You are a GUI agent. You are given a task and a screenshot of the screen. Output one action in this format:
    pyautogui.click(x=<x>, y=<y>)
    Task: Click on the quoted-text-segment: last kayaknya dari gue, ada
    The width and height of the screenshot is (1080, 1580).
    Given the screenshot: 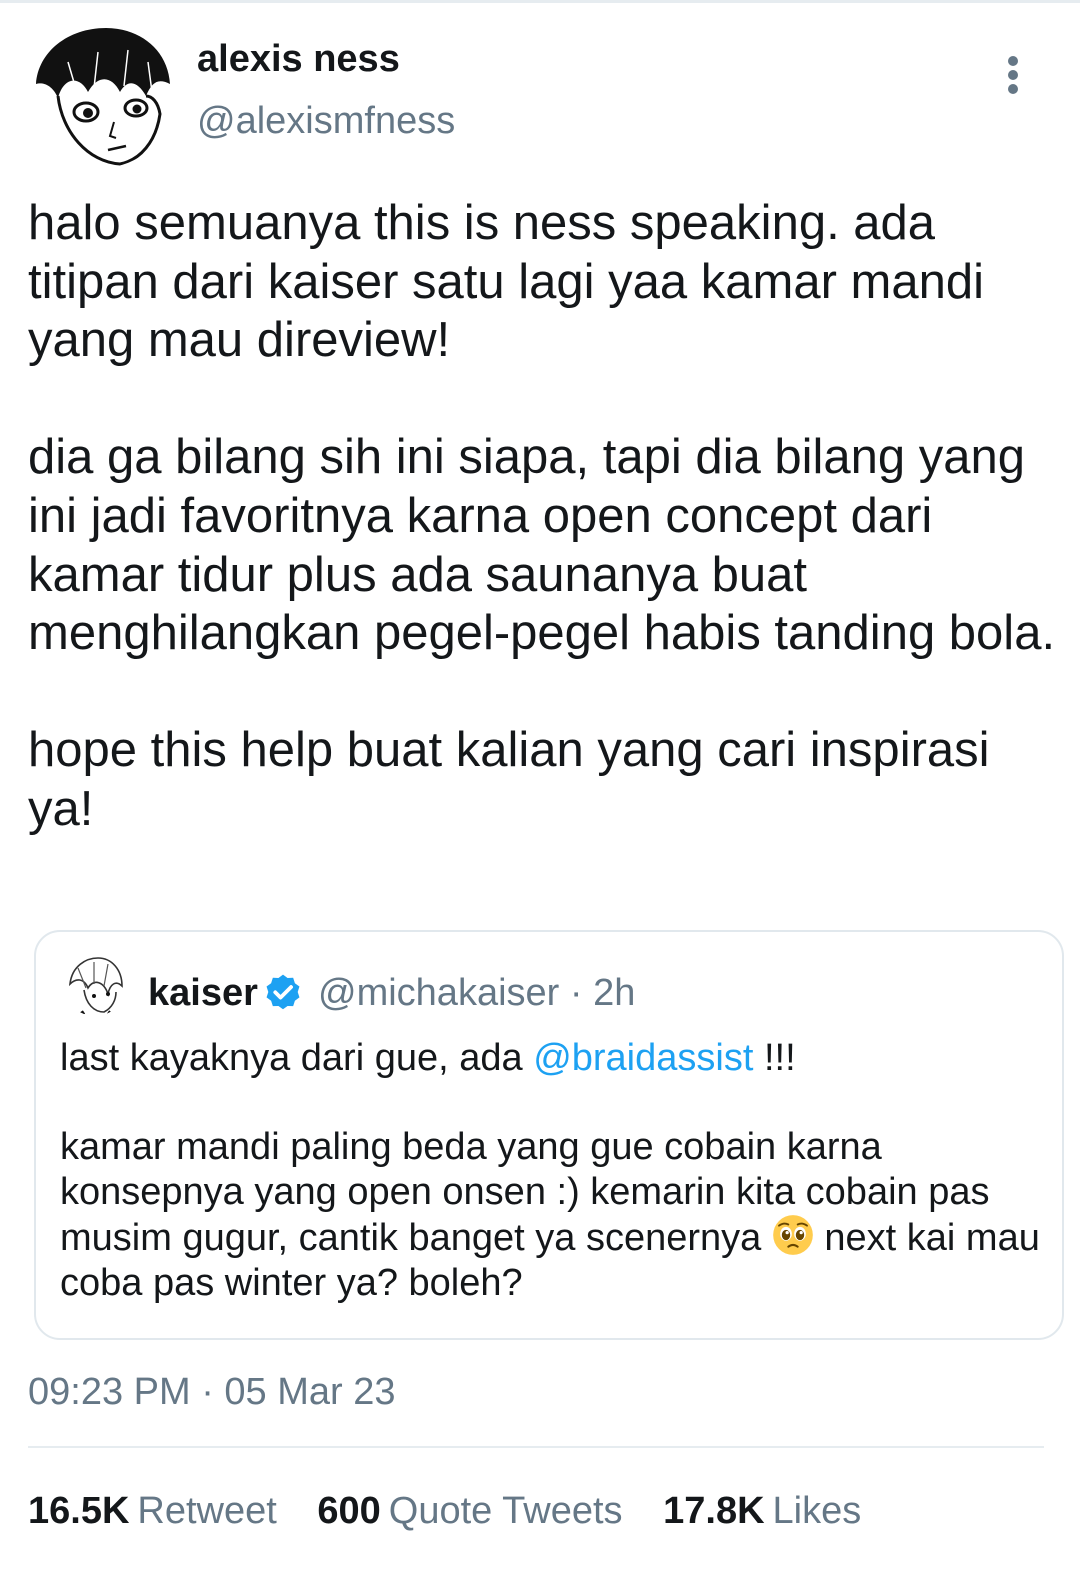 What is the action you would take?
    pyautogui.click(x=297, y=1058)
    